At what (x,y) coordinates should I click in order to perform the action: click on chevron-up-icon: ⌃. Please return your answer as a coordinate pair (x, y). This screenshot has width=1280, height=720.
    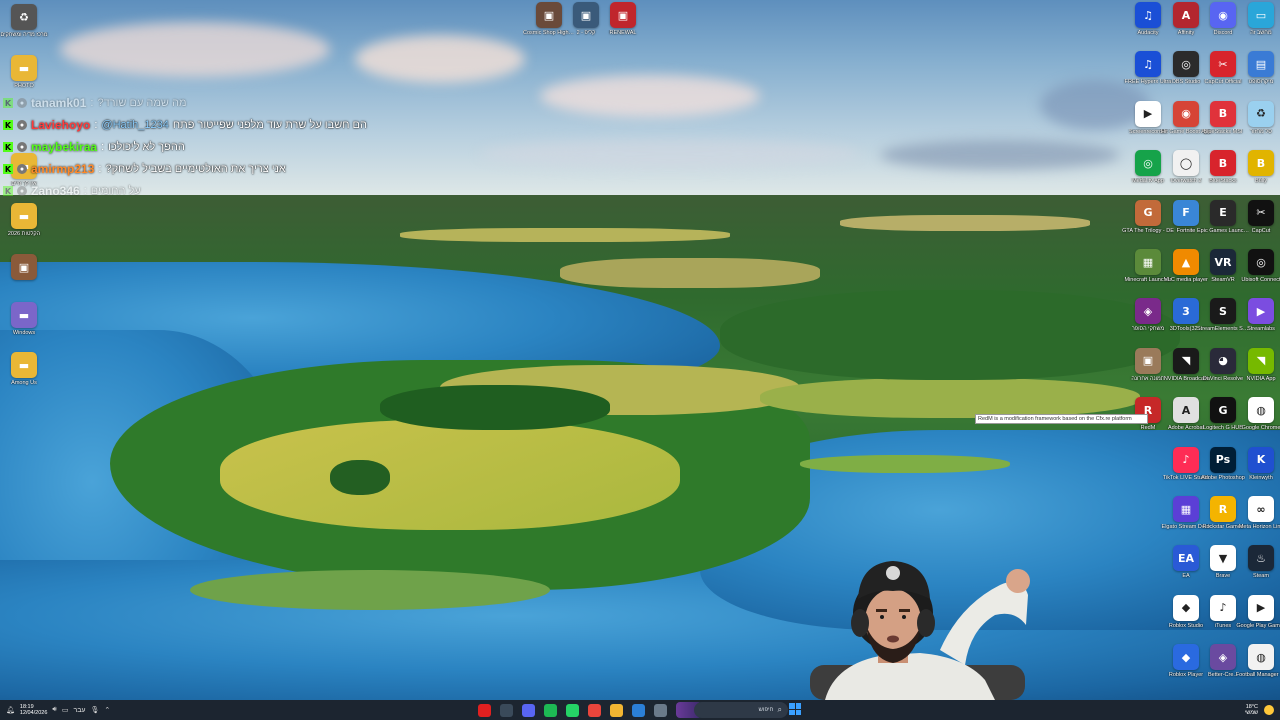
    Looking at the image, I should click on (107, 710).